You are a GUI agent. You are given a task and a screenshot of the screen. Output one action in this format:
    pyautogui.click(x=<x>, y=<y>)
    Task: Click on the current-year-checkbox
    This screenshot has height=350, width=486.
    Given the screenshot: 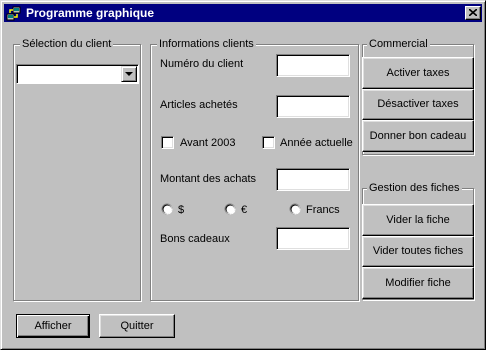 What is the action you would take?
    pyautogui.click(x=268, y=142)
    